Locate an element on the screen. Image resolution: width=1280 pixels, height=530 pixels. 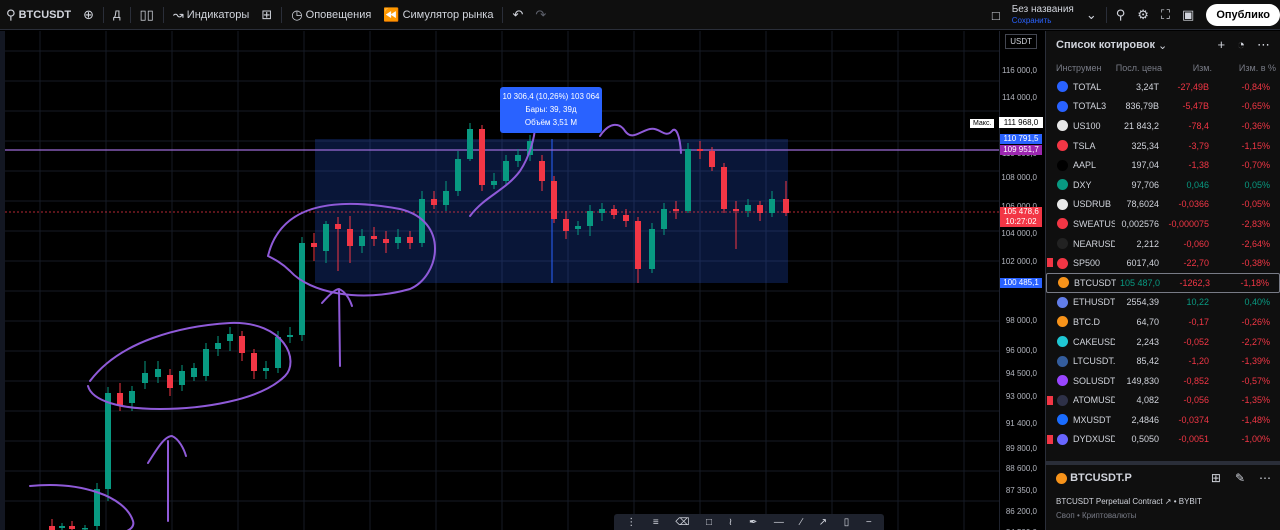
ray-icon: ↗ is located at coordinates (823, 522).